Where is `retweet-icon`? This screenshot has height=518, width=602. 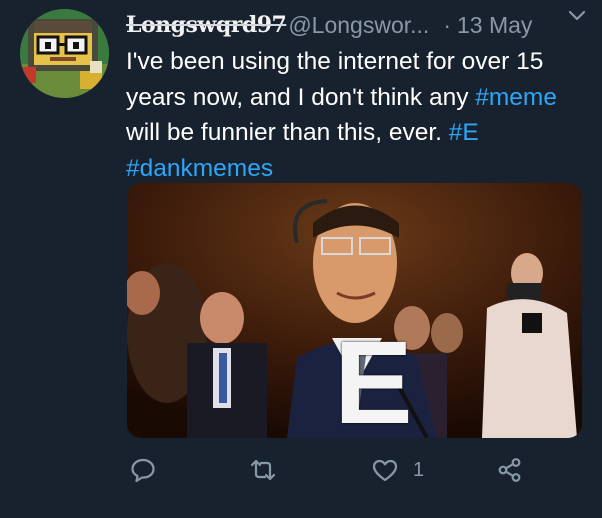 retweet-icon is located at coordinates (263, 470).